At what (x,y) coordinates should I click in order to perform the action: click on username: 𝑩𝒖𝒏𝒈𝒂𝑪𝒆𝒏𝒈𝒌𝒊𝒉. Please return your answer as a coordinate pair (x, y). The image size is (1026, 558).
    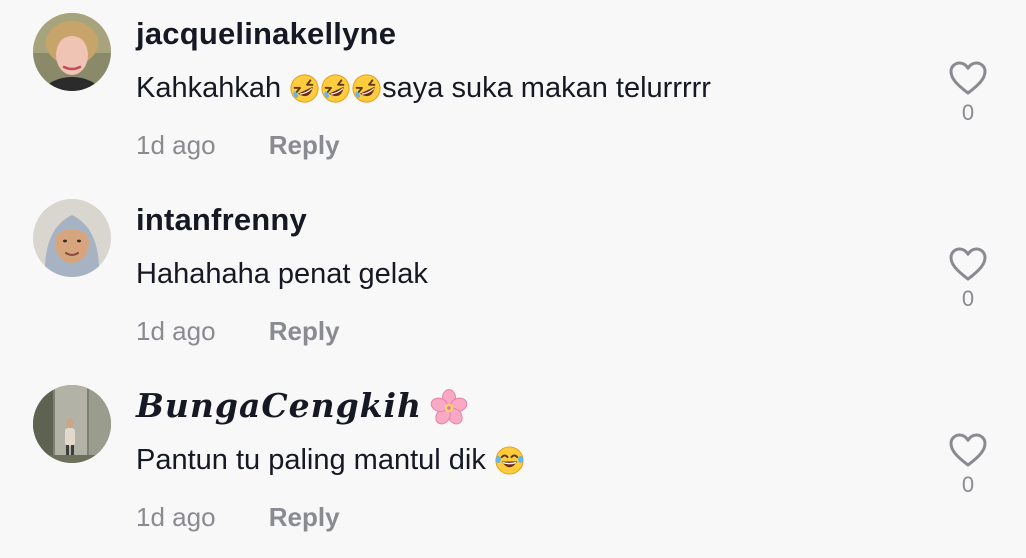
    Looking at the image, I should click on (302, 406).